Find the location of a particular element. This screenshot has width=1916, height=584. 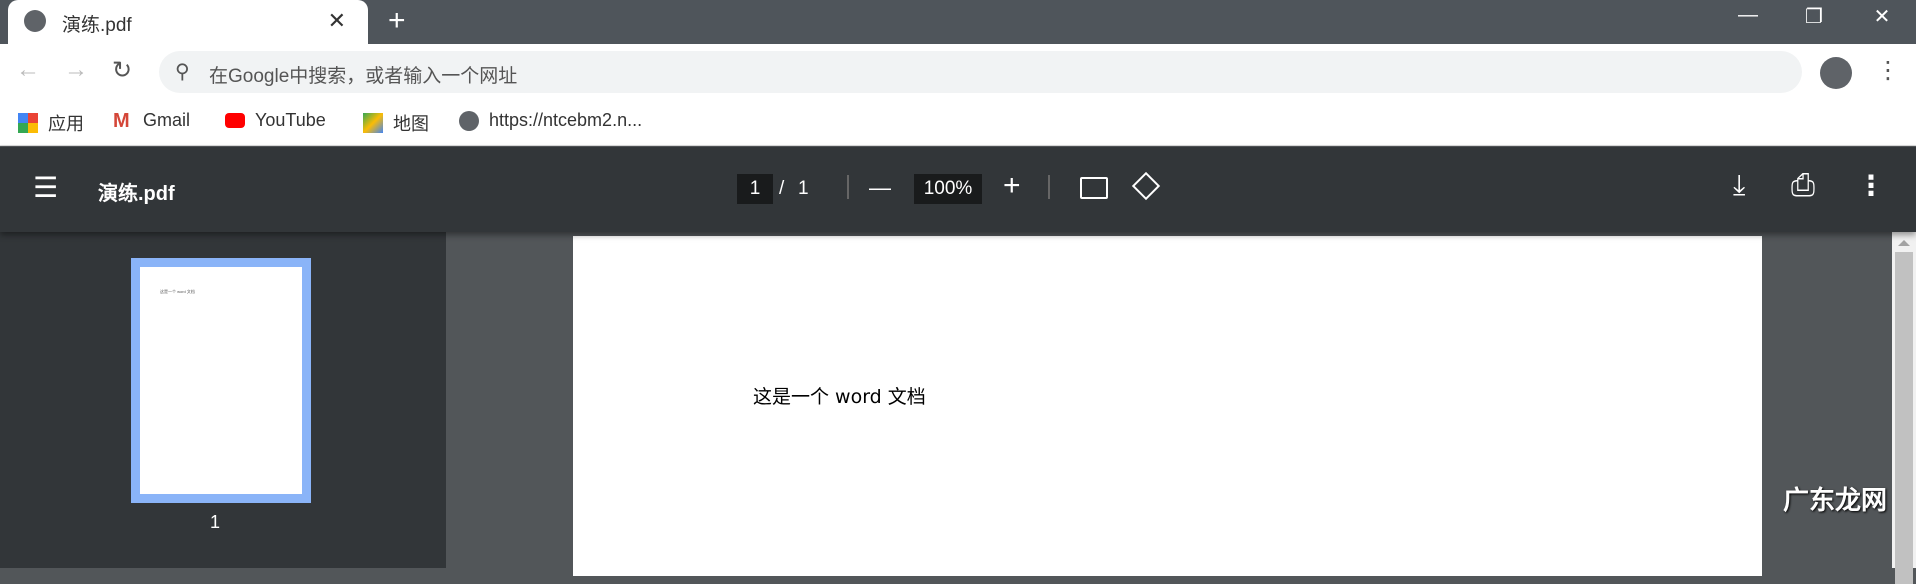

address-placeholder: 在Google中搜索，或者输入一个网址 is located at coordinates (363, 76).